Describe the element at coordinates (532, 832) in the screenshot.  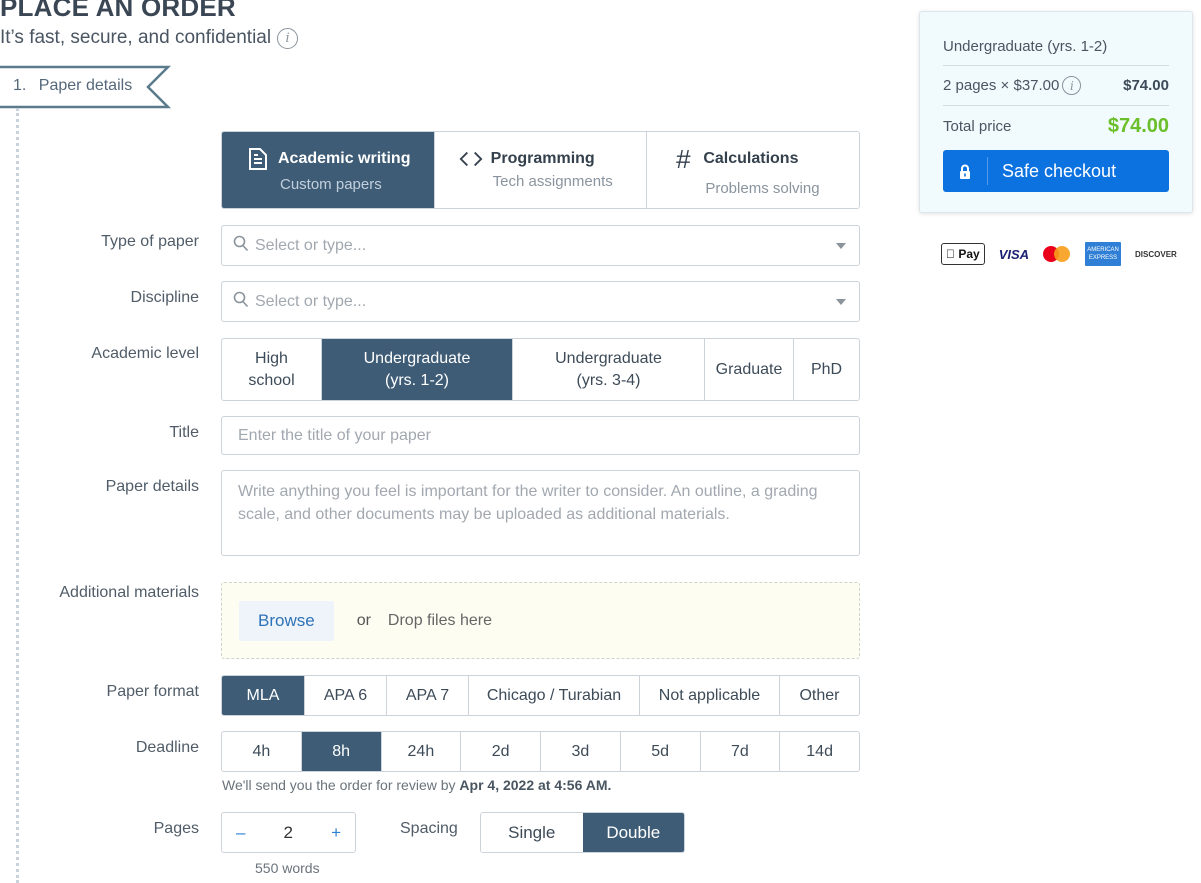
I see `spacing-single: Single` at that location.